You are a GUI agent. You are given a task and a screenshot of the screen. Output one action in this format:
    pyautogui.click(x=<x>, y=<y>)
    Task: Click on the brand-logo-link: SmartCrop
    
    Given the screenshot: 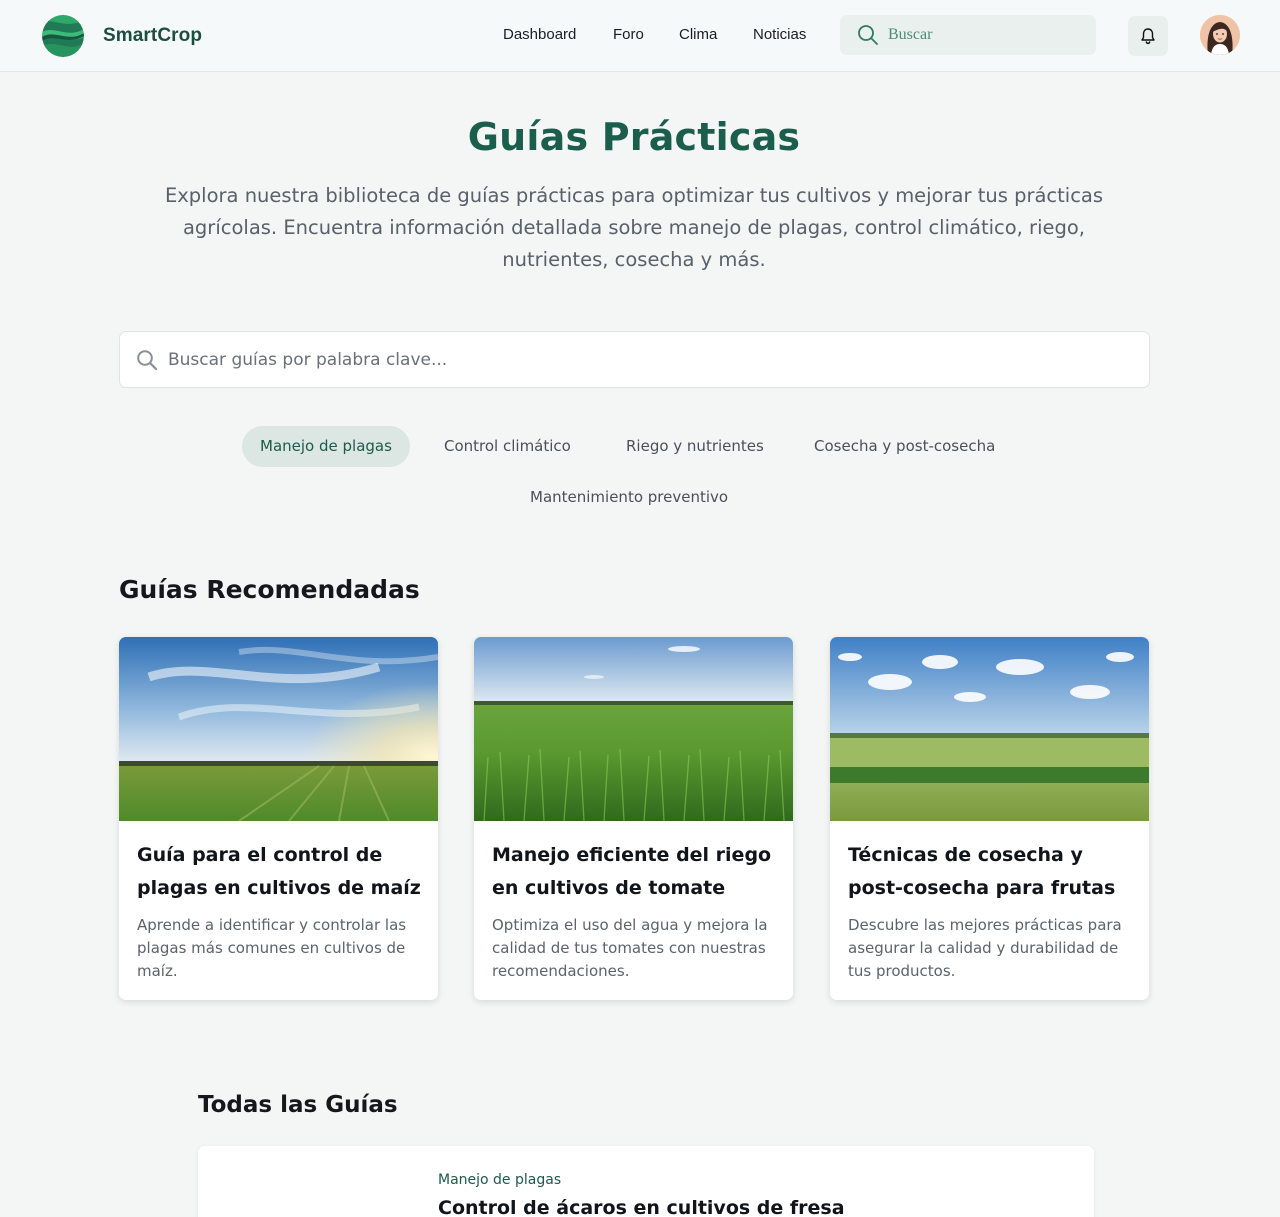 What is the action you would take?
    pyautogui.click(x=122, y=36)
    